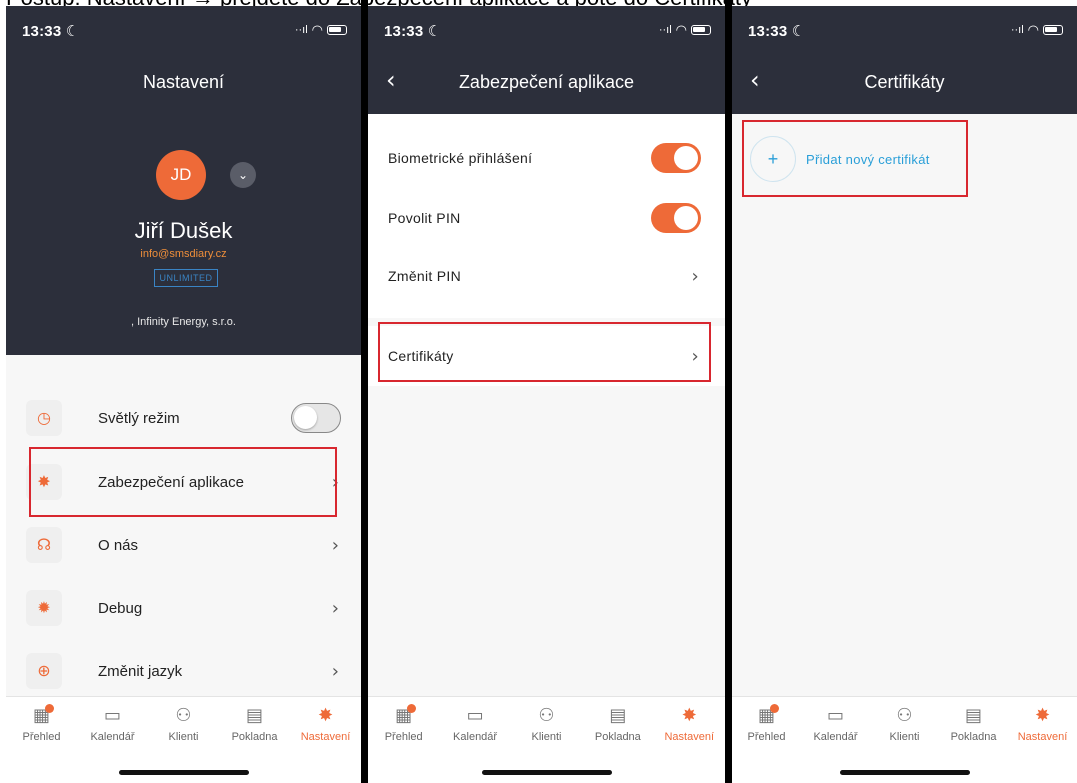 Image resolution: width=1077 pixels, height=783 pixels. What do you see at coordinates (544, 158) in the screenshot?
I see `row-biometric-login: Biometrické přihlášení` at bounding box center [544, 158].